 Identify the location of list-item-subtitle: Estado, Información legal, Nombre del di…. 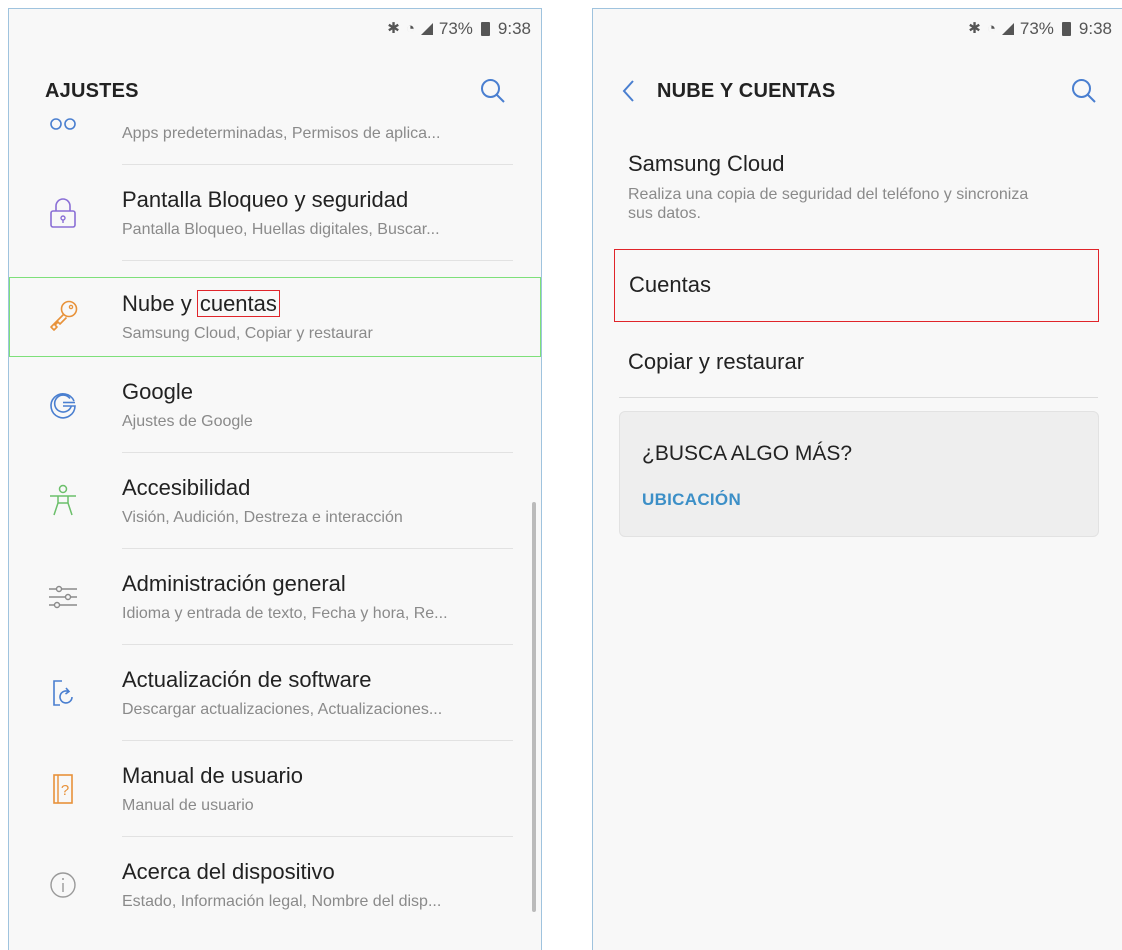
(282, 901).